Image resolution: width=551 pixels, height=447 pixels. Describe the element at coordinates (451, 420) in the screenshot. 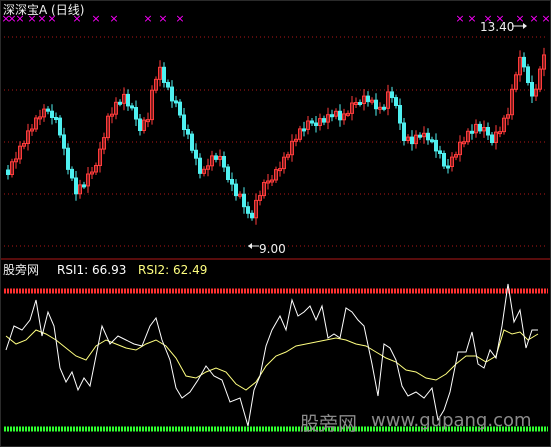

I see `watermark-url: www.gupang.com` at that location.